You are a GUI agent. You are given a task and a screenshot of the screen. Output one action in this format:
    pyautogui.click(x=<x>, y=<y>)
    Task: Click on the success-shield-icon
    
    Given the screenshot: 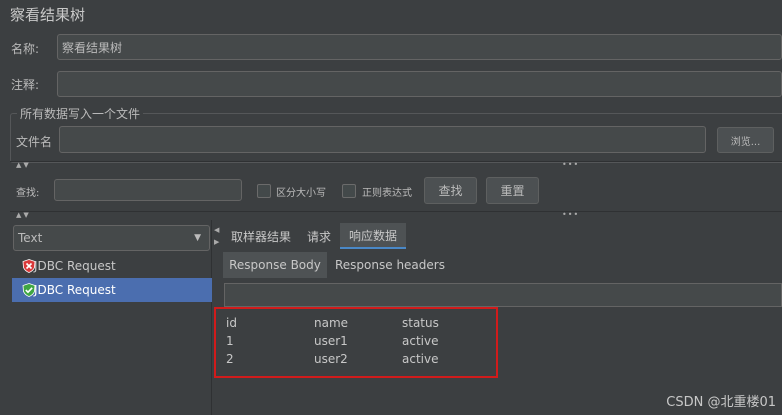 What is the action you would take?
    pyautogui.click(x=29, y=290)
    